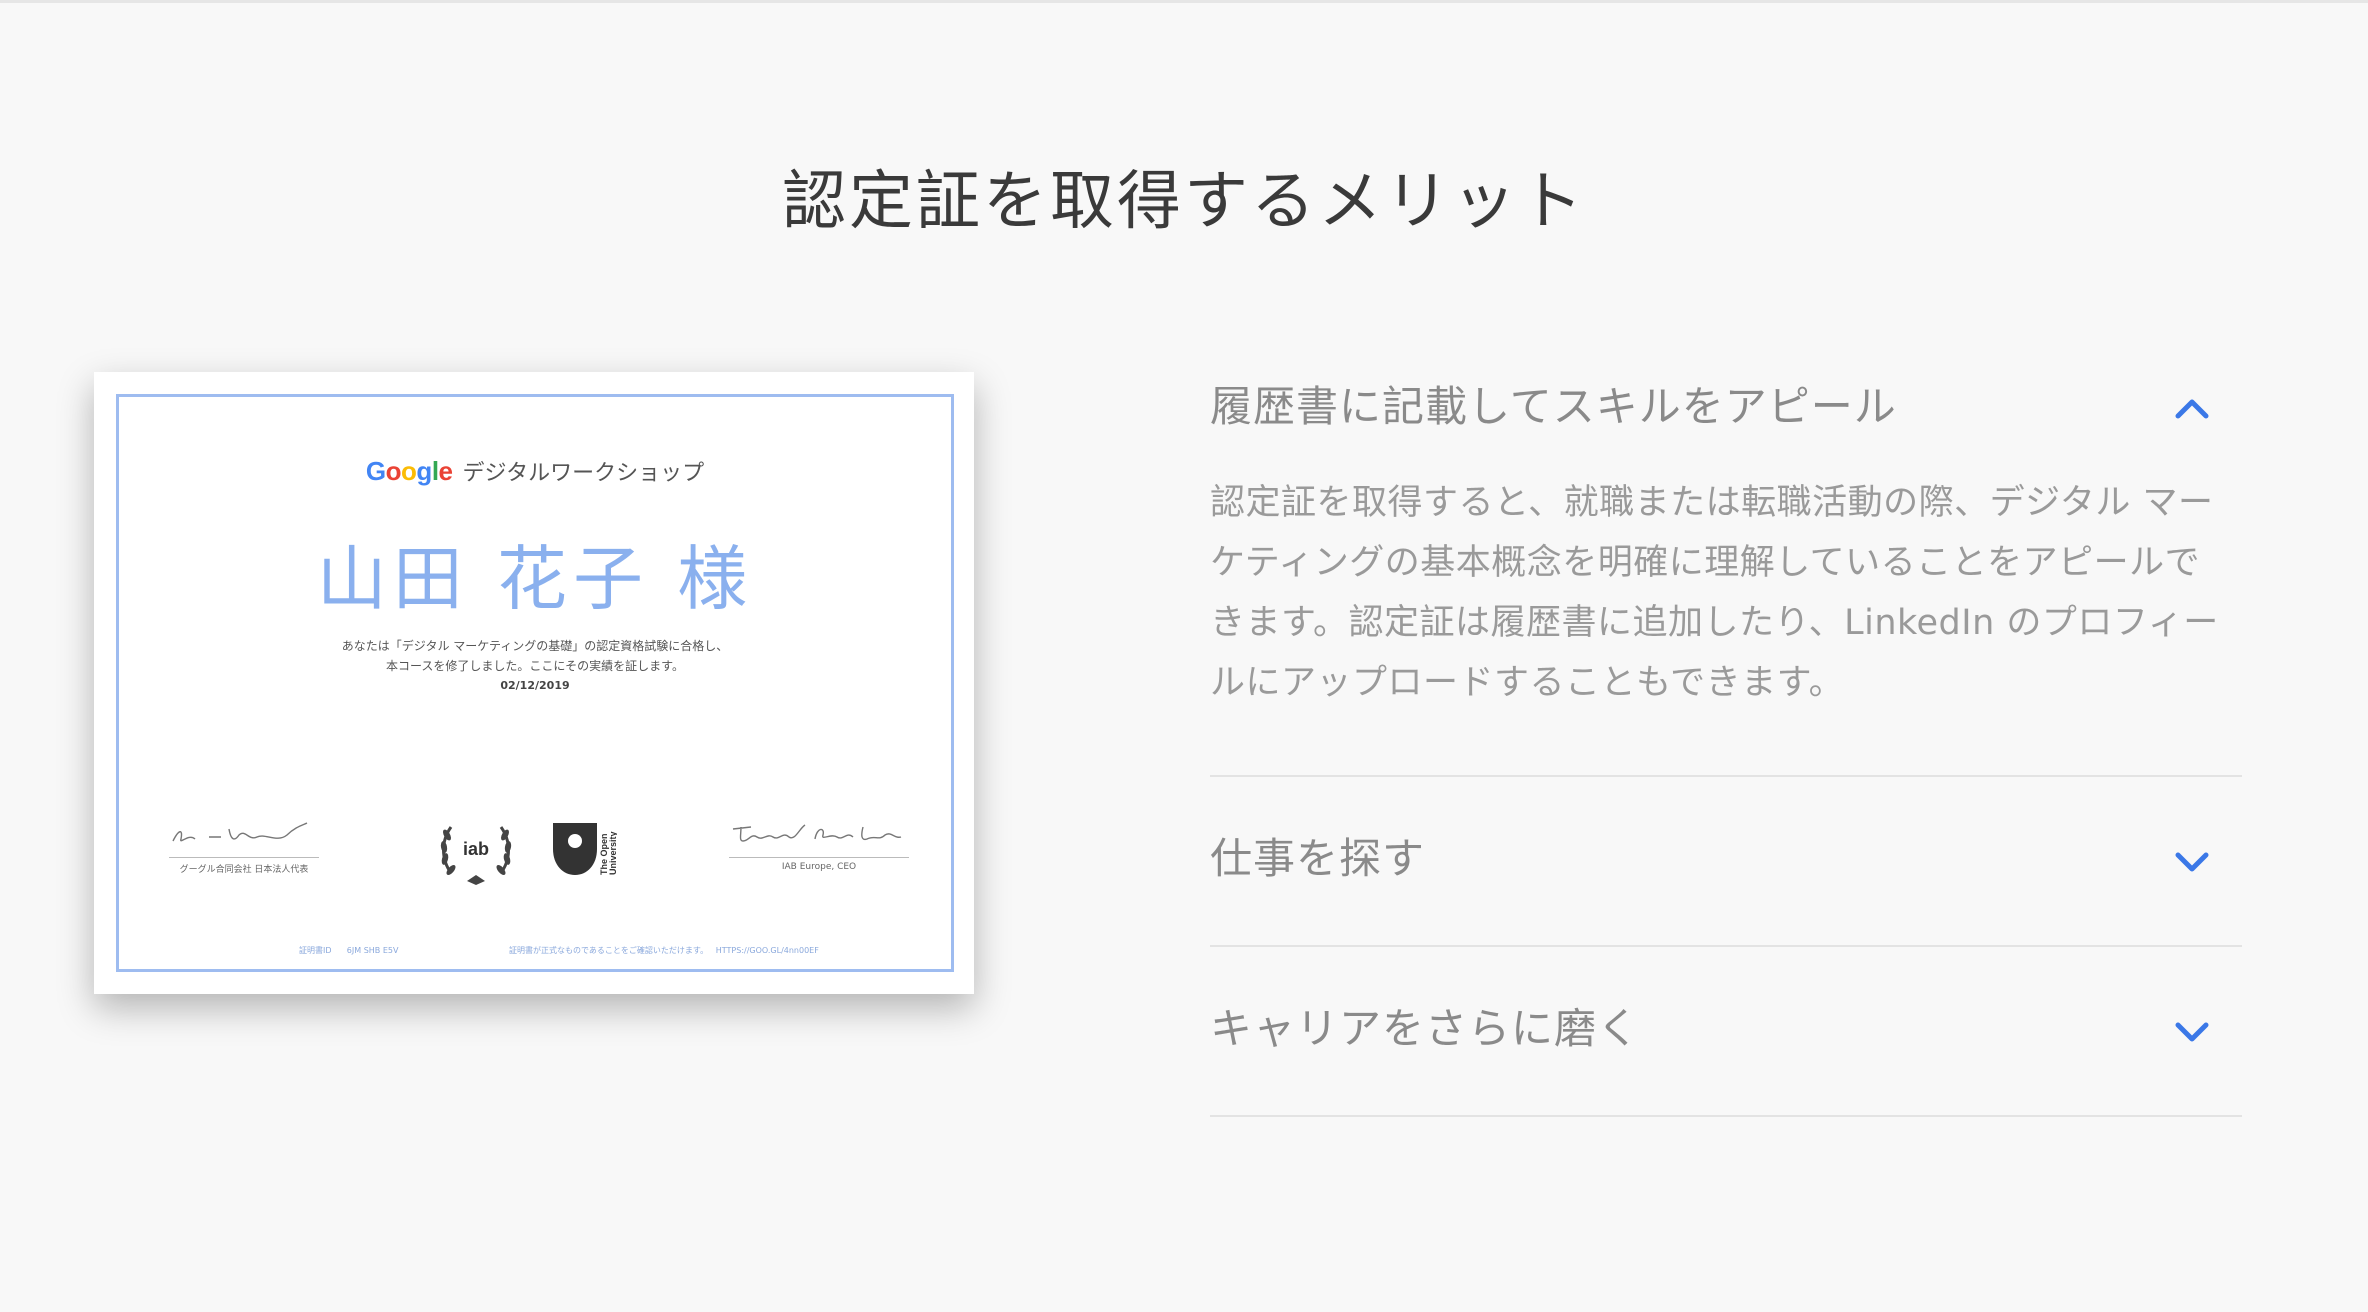  Describe the element at coordinates (585, 849) in the screenshot. I see `open-university-logo: The Open University` at that location.